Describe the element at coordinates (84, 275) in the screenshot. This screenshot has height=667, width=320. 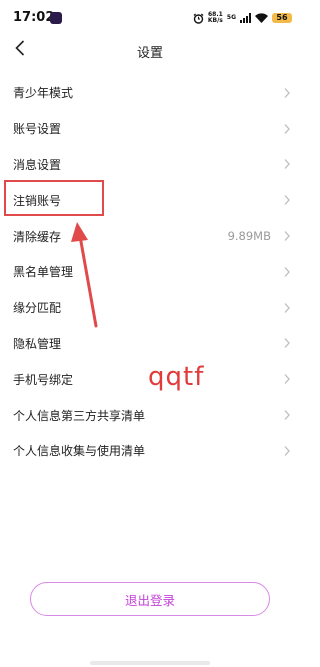
I see `annotation-arrow` at that location.